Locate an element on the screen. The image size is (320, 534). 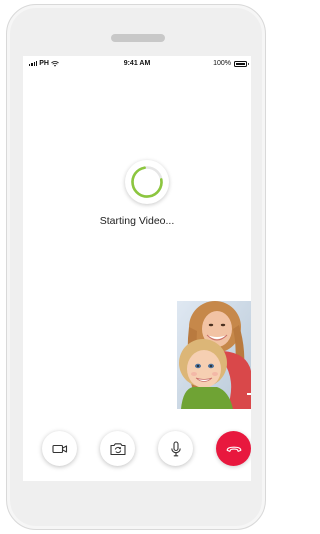
microphone-button is located at coordinates (175, 448).